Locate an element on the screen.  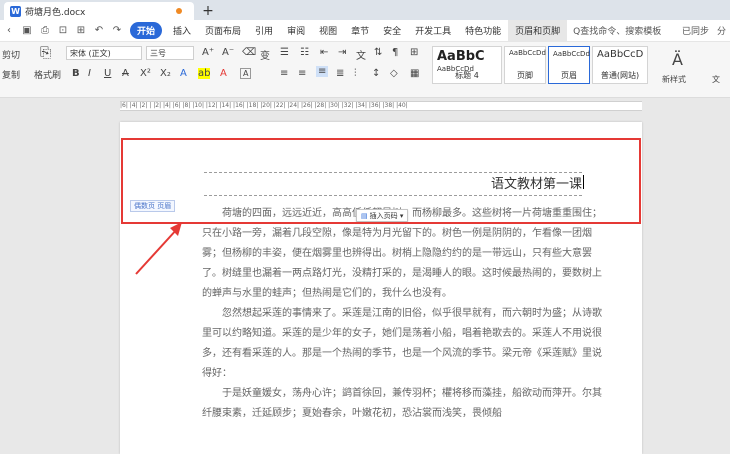
bold-icon: B is located at coordinates (76, 73).